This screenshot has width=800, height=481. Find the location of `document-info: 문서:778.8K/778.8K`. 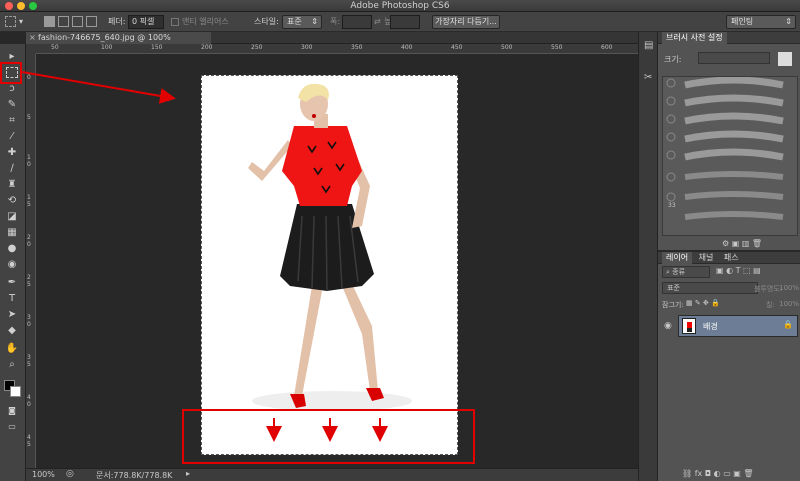

document-info: 문서:778.8K/778.8K is located at coordinates (134, 475).